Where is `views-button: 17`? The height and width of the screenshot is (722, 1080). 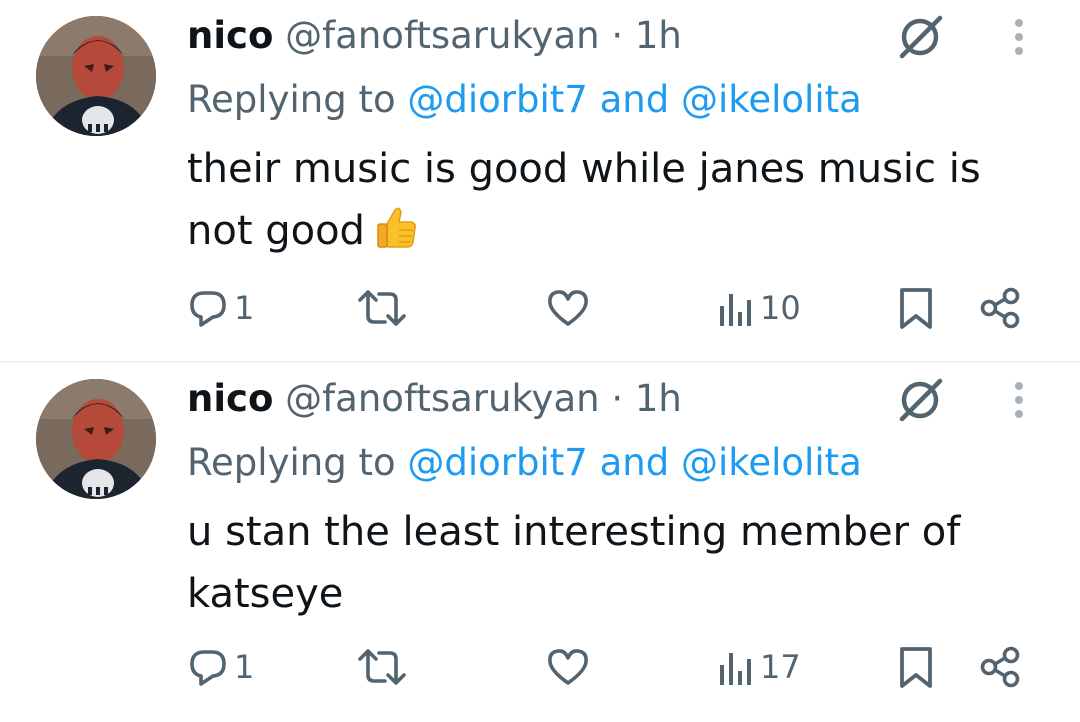 views-button: 17 is located at coordinates (758, 667).